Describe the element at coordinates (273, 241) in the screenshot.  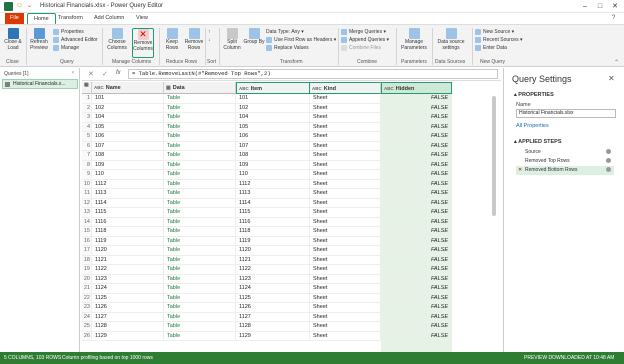
I see `table-cell: 1119` at that location.